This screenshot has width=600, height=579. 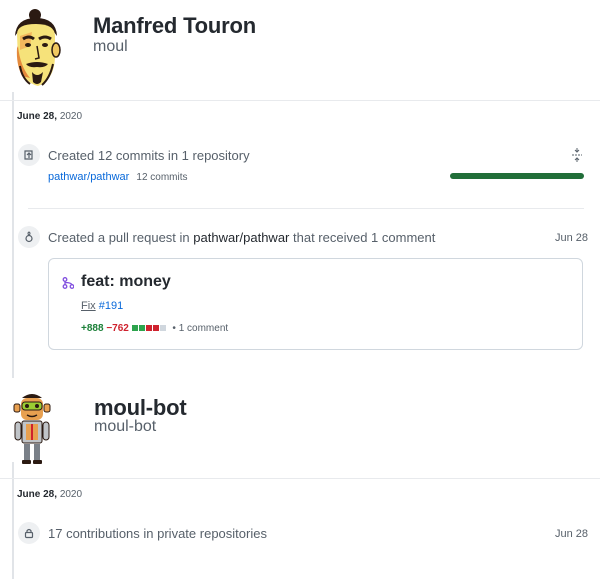 I want to click on commits-summary: Created 12 commits in 1 repository, so click(x=149, y=155).